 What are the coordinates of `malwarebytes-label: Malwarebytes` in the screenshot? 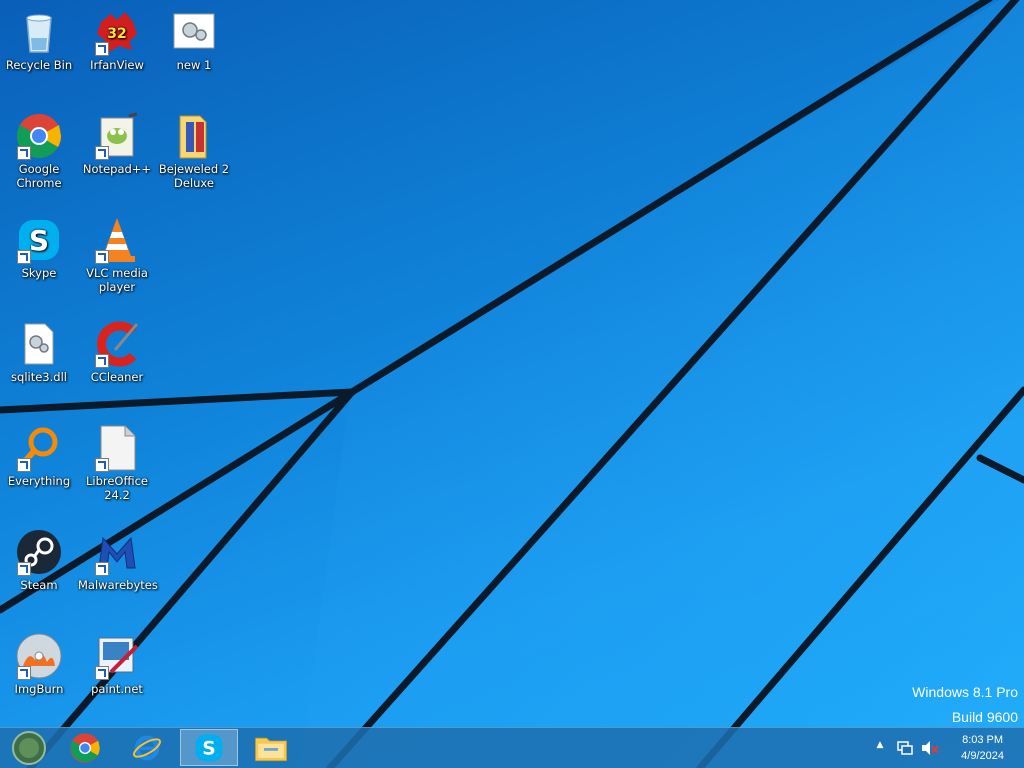 It's located at (118, 585).